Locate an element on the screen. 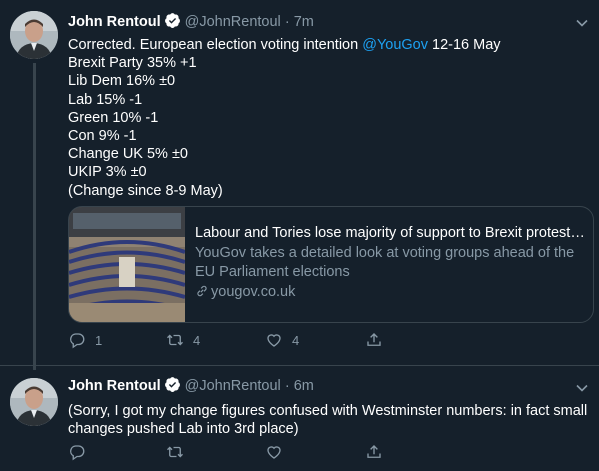 This screenshot has height=471, width=599. reply-button: 1 is located at coordinates (85, 341).